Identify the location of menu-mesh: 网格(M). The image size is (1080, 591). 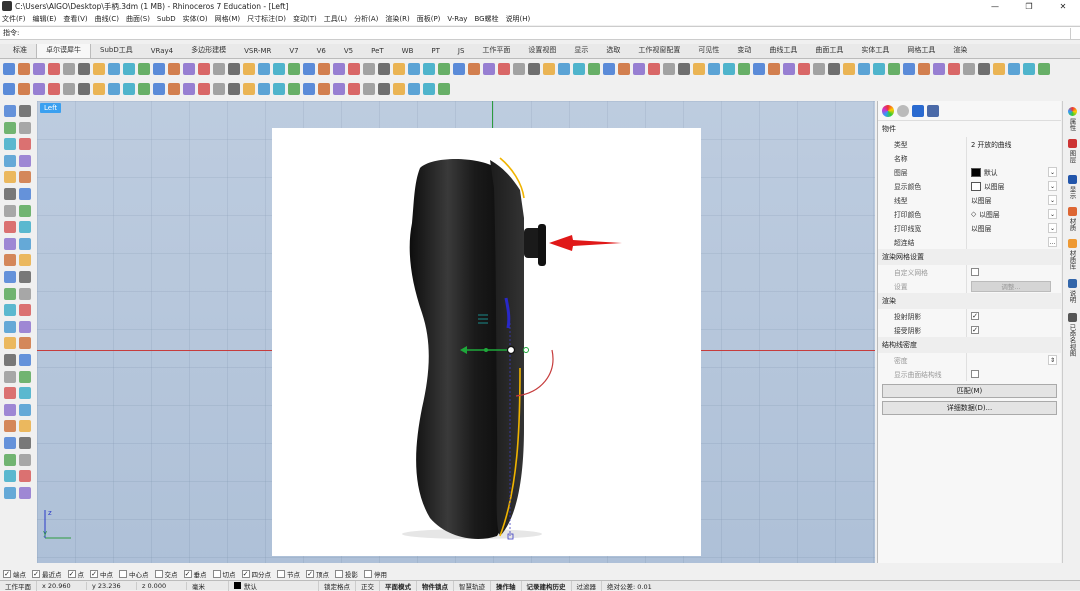
(228, 19).